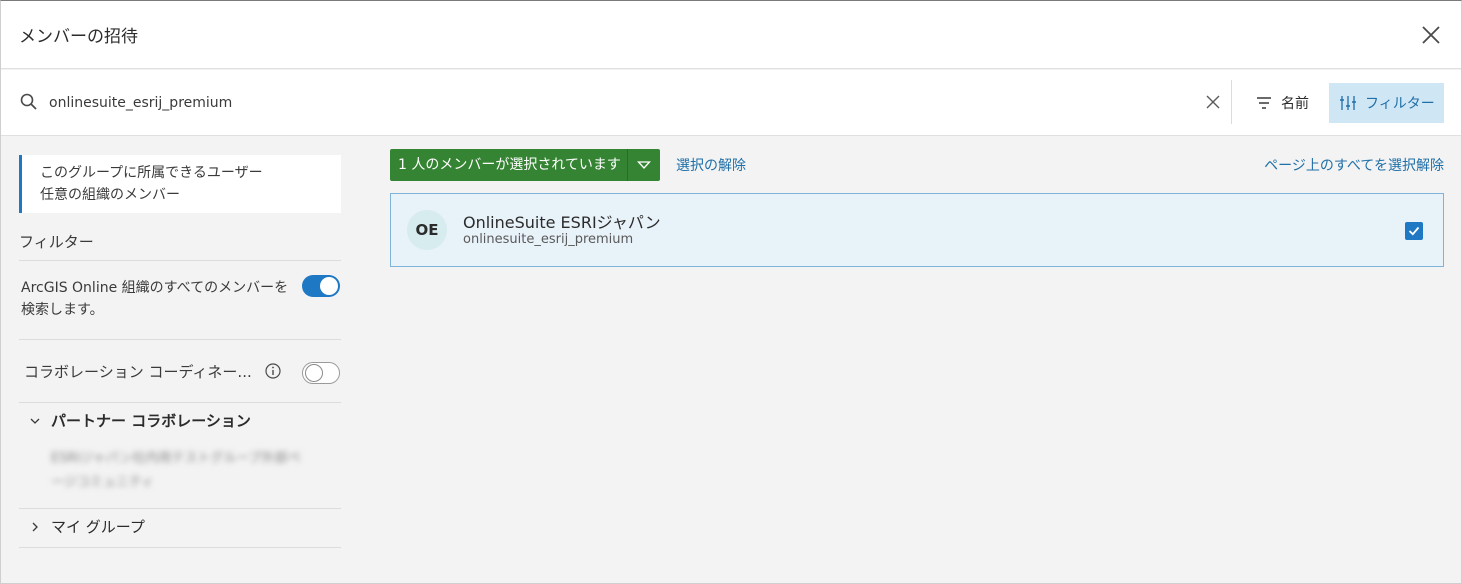  I want to click on member-checkbox, so click(1414, 231).